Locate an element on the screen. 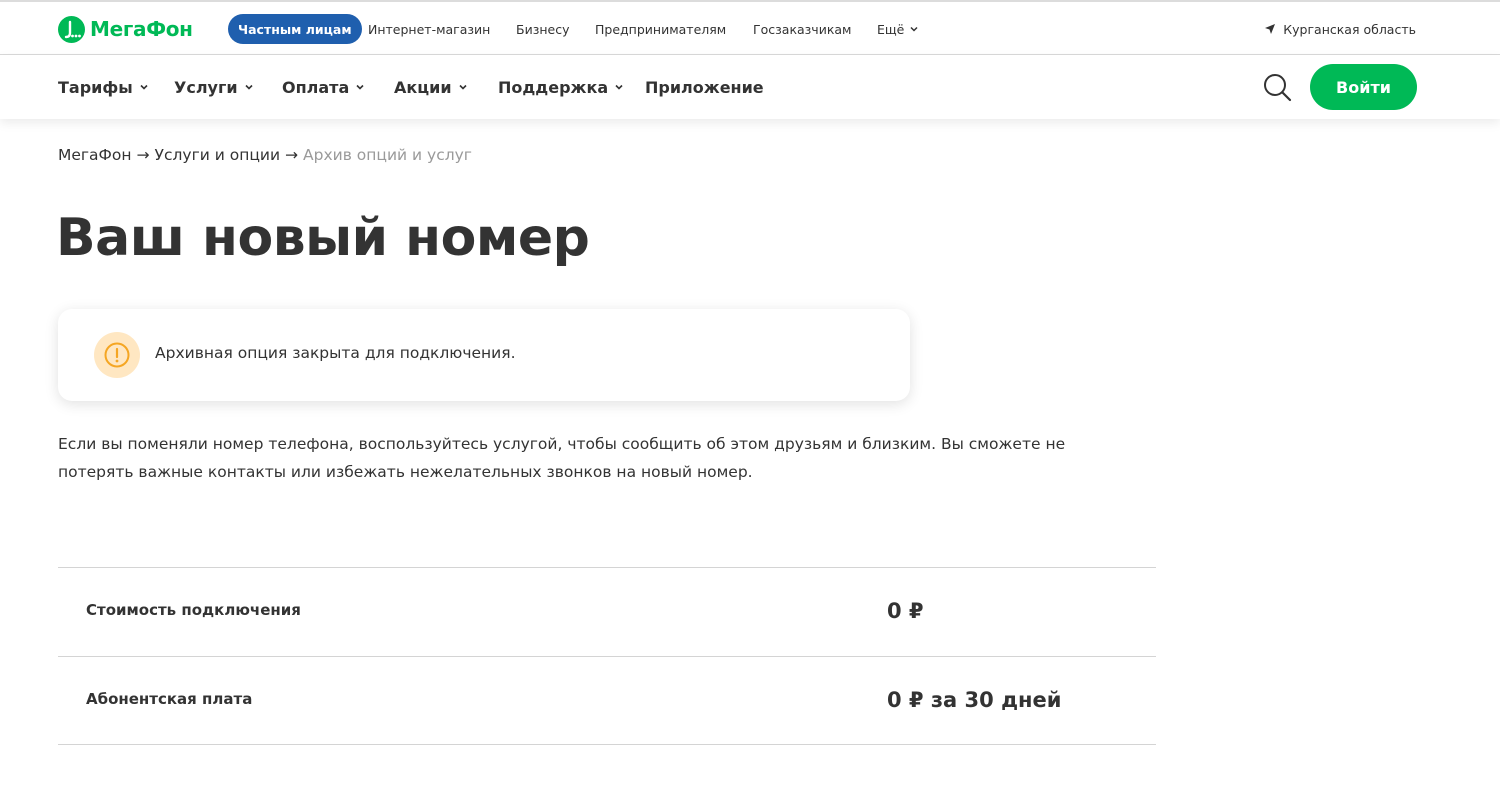 This screenshot has height=785, width=1500. search-icon is located at coordinates (1278, 88).